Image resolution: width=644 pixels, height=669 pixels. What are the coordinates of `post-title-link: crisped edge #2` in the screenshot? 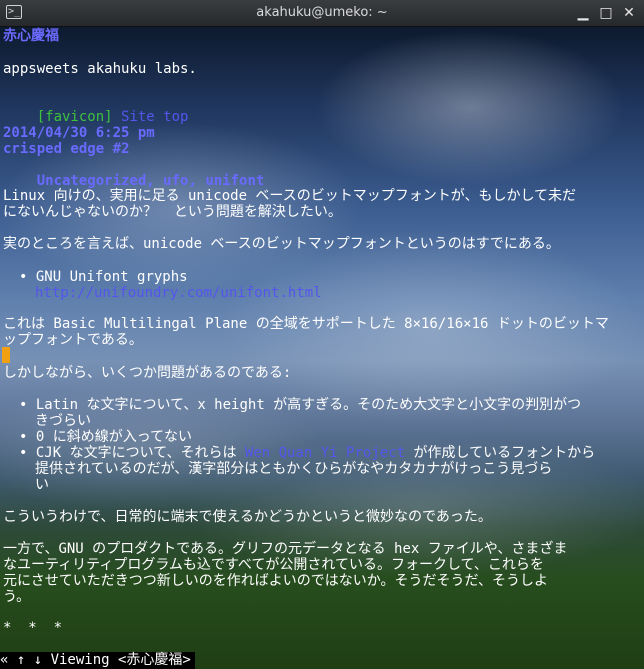 It's located at (66, 149).